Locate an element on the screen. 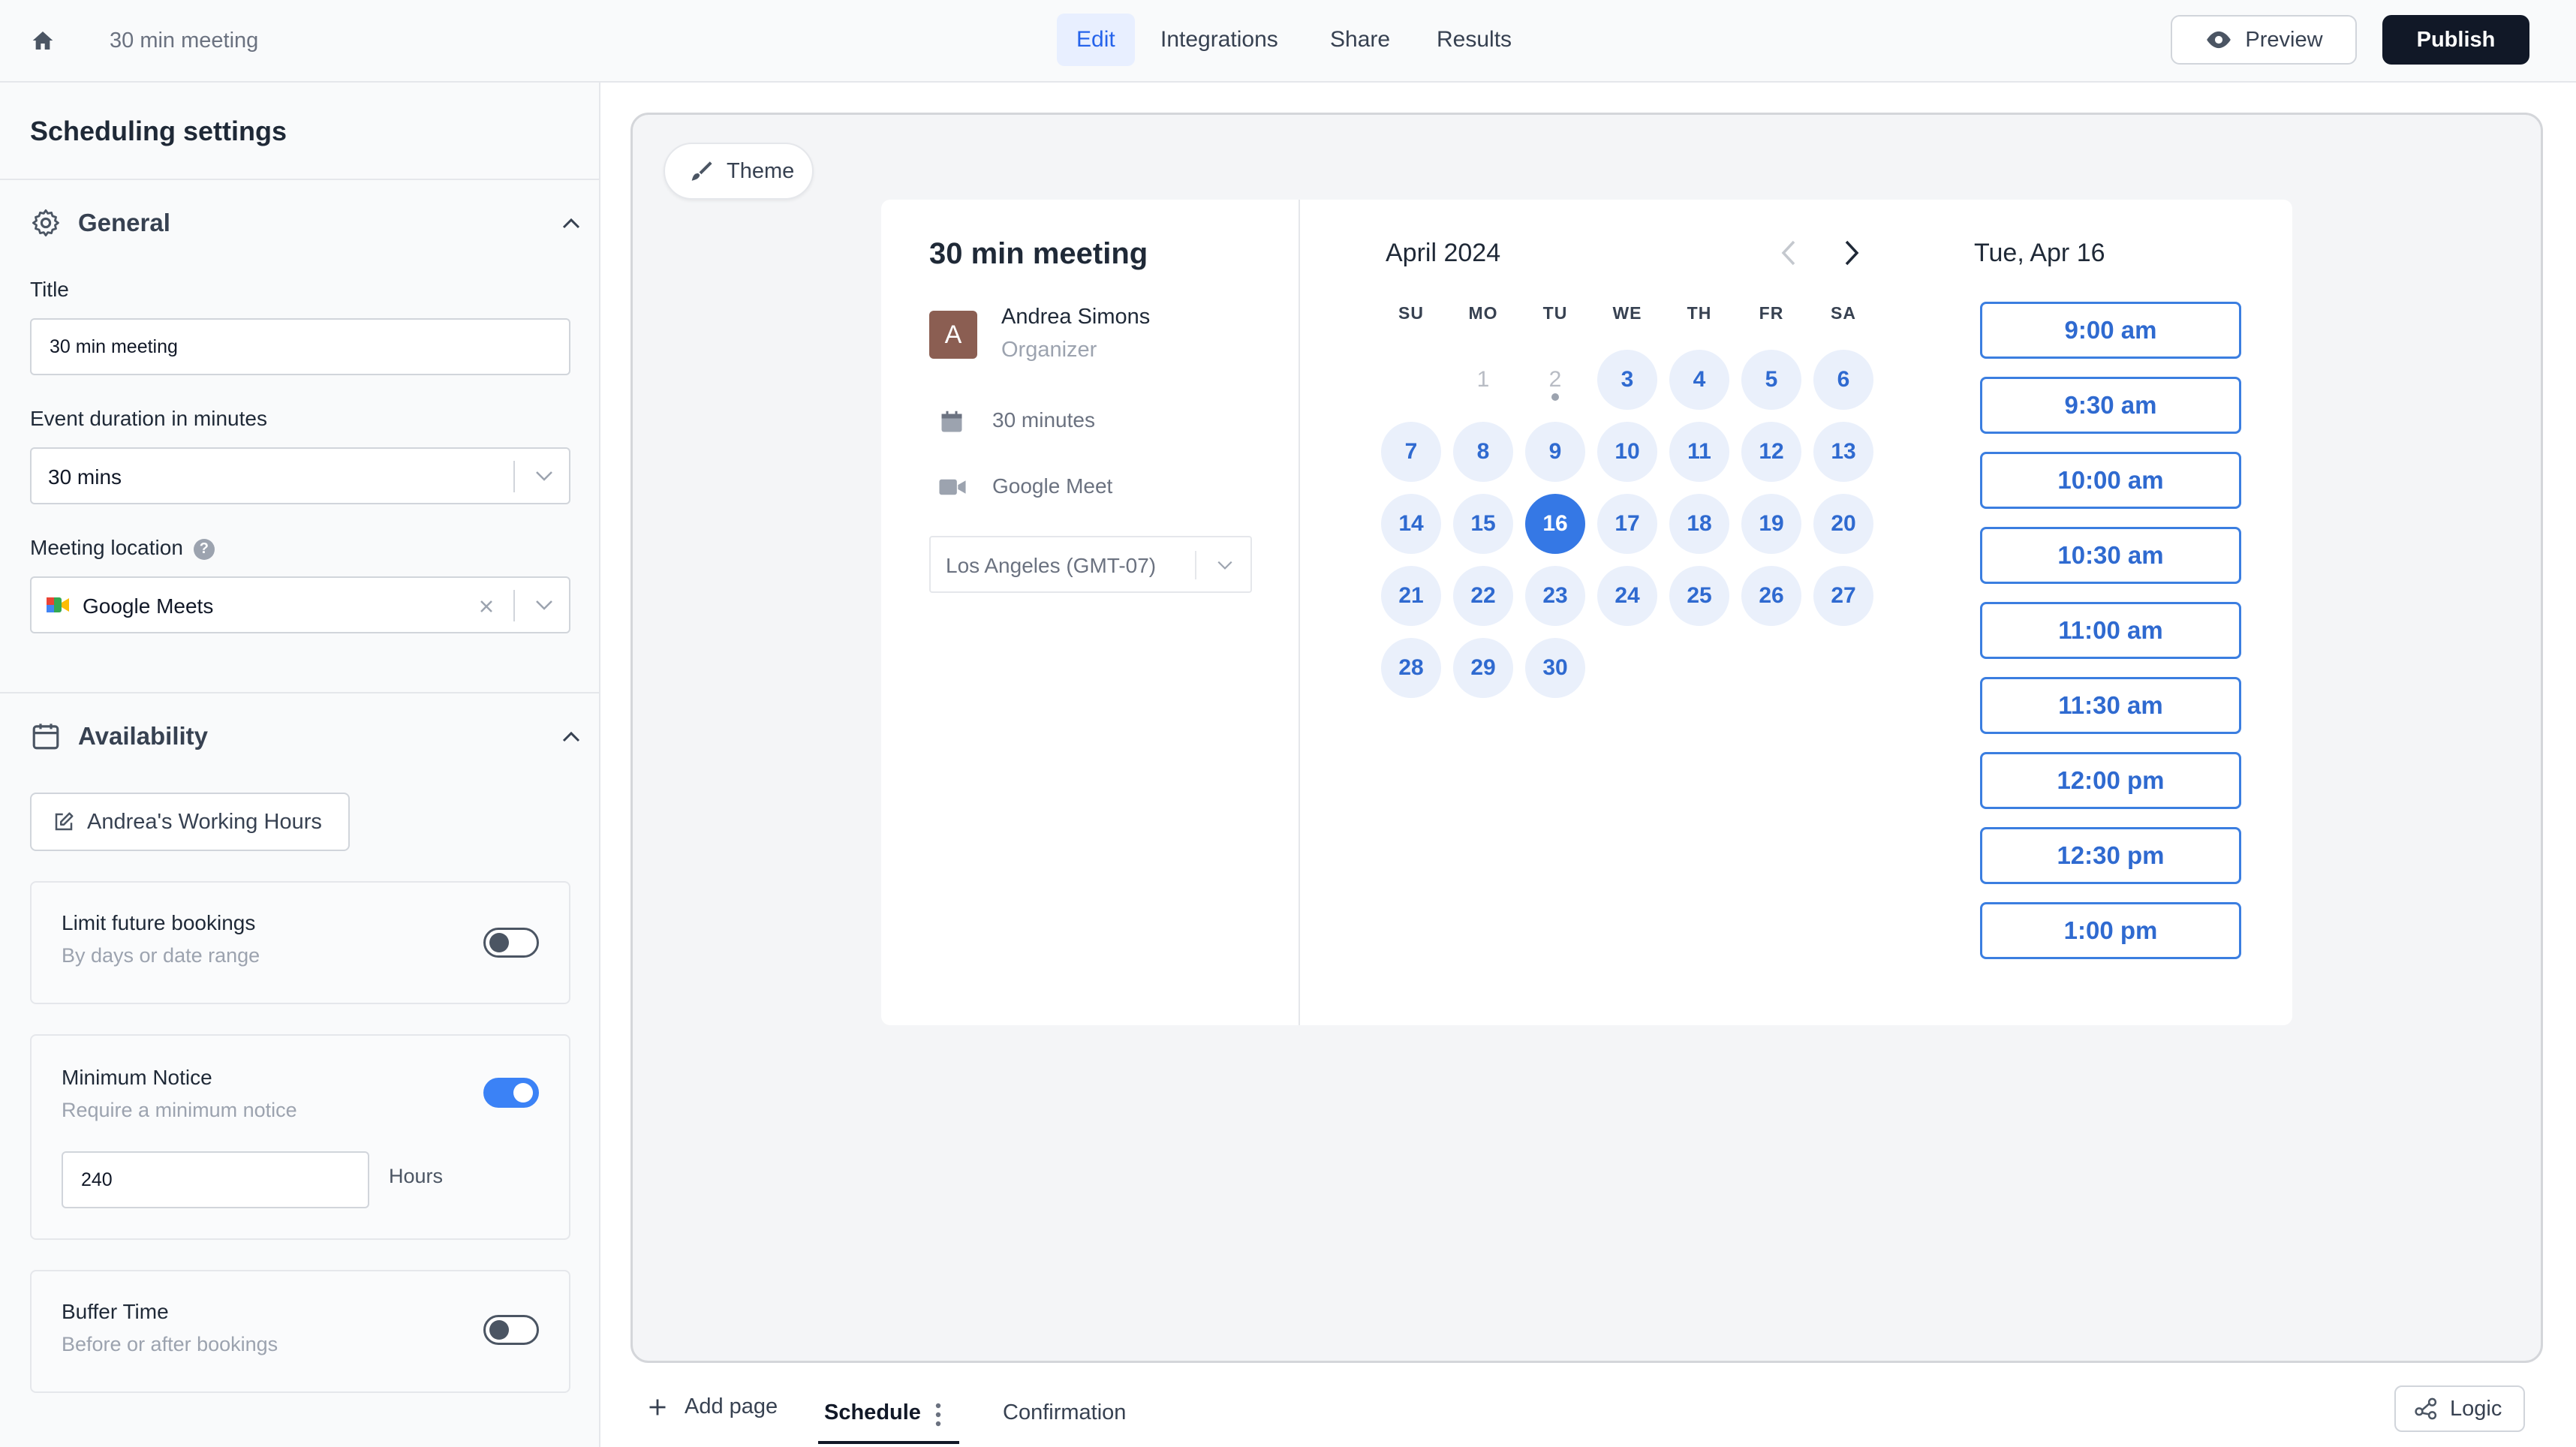 This screenshot has height=1447, width=2576. minimum-notice-subtitle: Require a minimum notice is located at coordinates (179, 1110).